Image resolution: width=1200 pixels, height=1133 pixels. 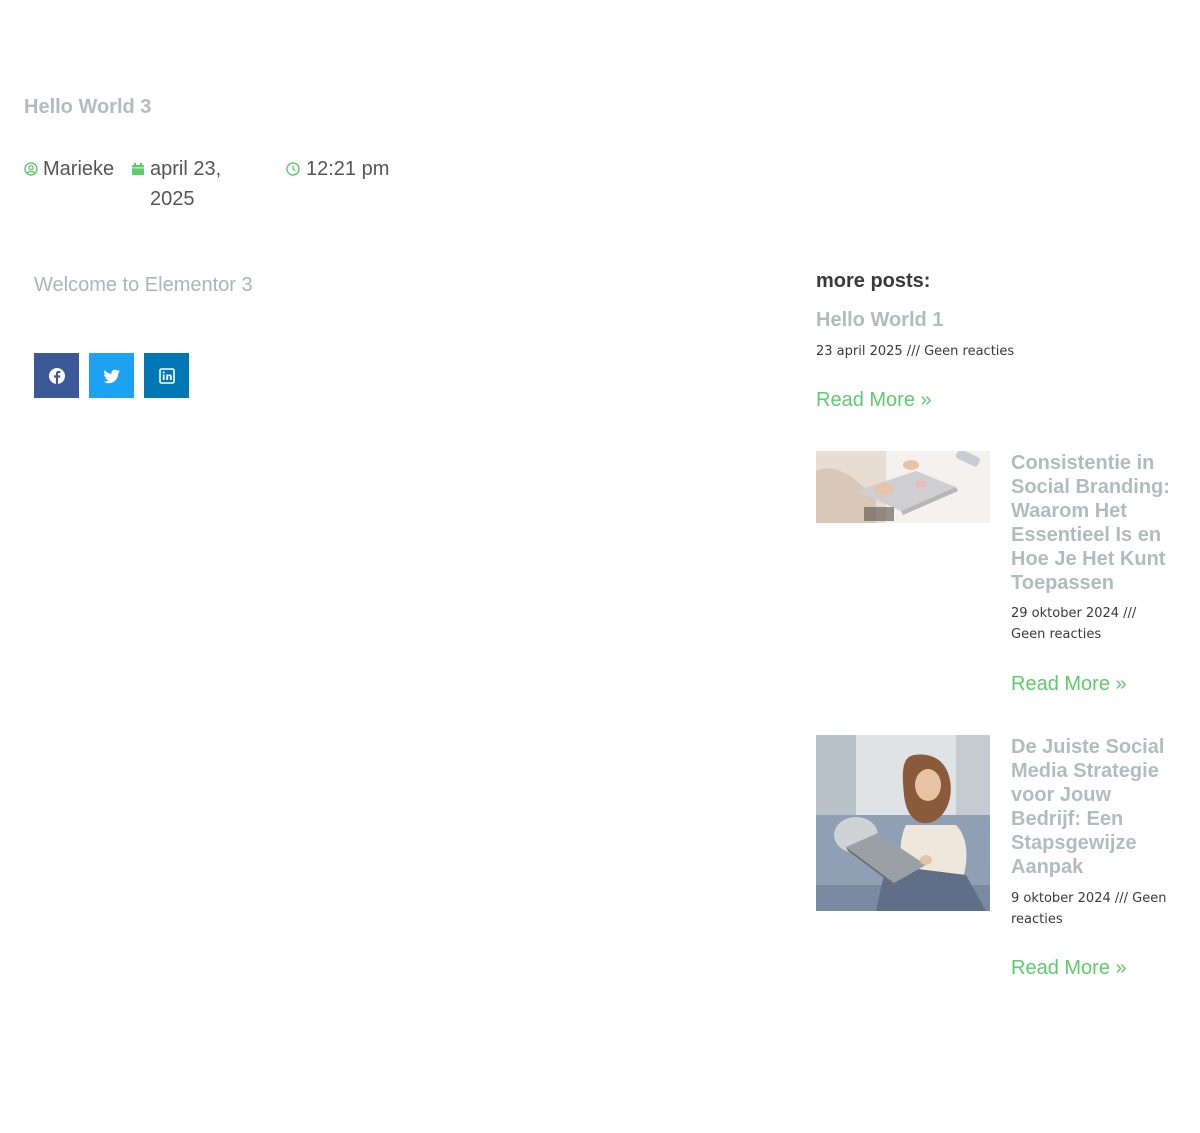 What do you see at coordinates (88, 107) in the screenshot?
I see `post-title: Hello World 3` at bounding box center [88, 107].